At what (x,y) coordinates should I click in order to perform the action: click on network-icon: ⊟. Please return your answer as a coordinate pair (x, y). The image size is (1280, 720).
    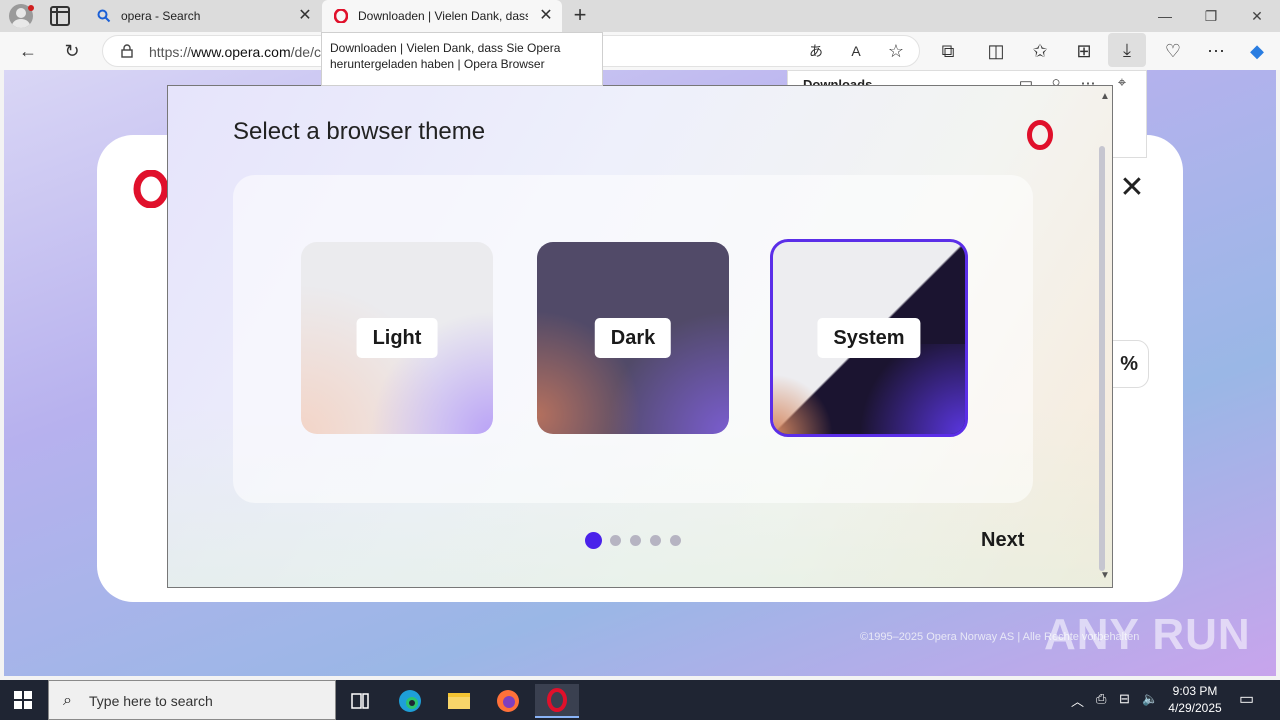
    Looking at the image, I should click on (1124, 699).